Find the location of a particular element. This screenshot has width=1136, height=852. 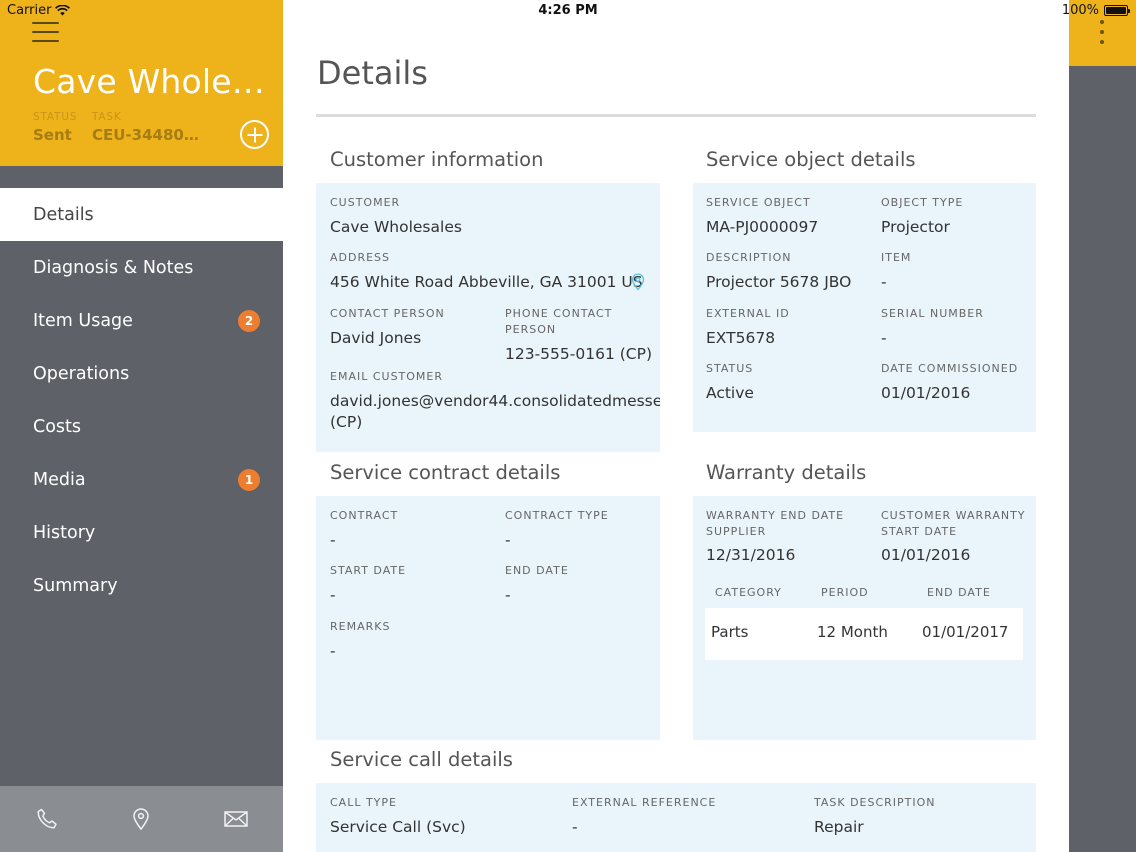

external-id-value: EXT5678 is located at coordinates (741, 338).